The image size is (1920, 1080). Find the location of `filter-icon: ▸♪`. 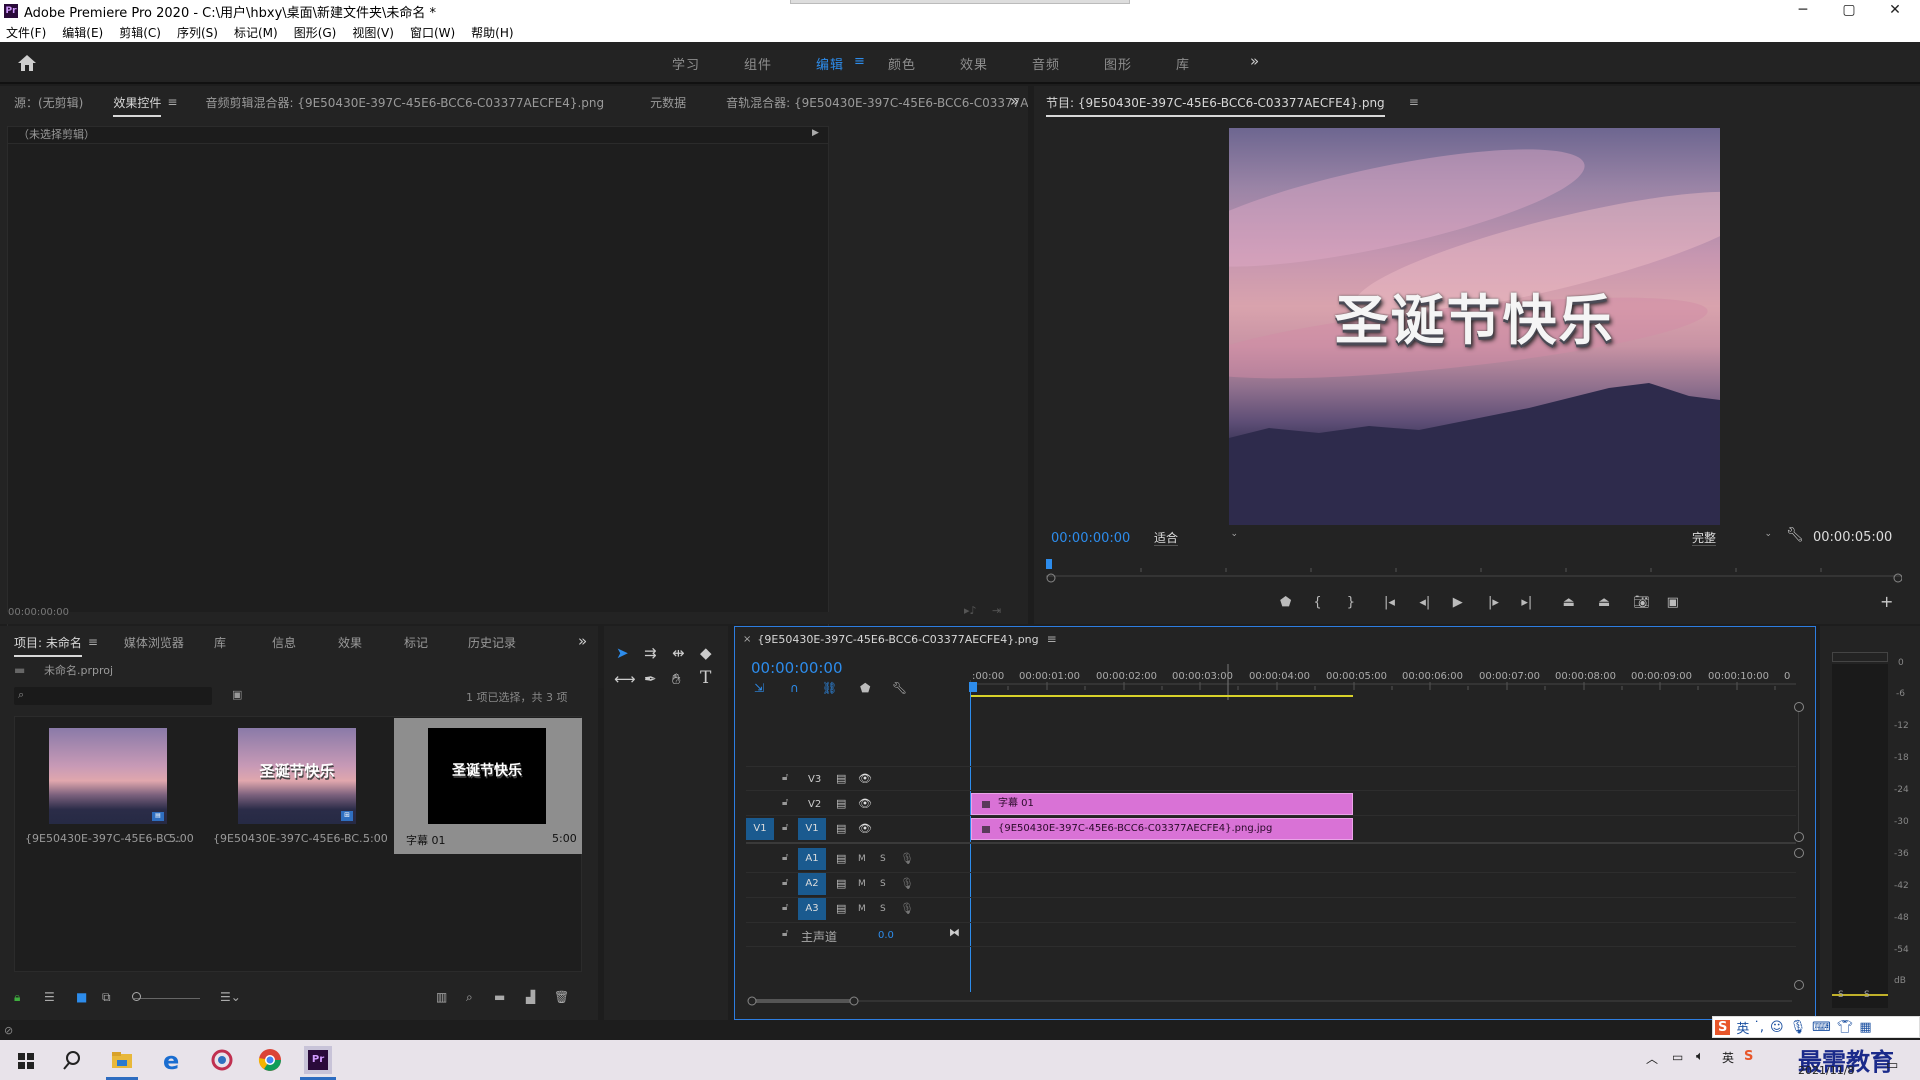

filter-icon: ▸♪ is located at coordinates (970, 610).